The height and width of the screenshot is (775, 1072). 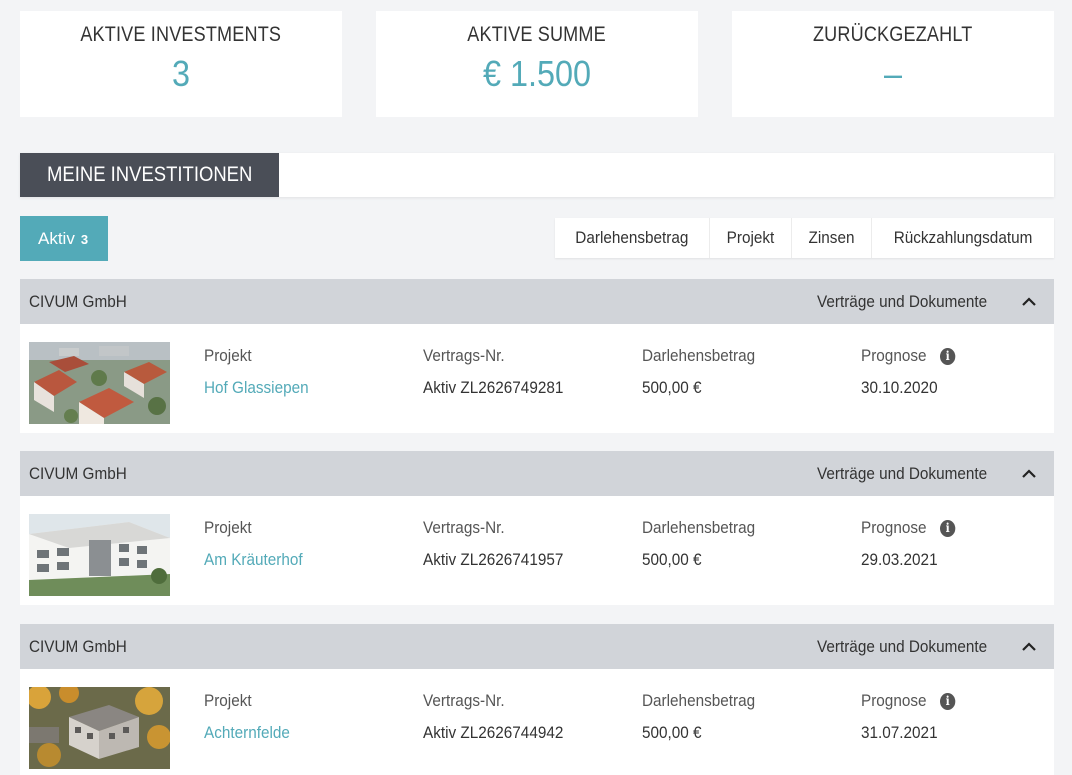 I want to click on project-column: Projekt Achternfelde, so click(x=251, y=717).